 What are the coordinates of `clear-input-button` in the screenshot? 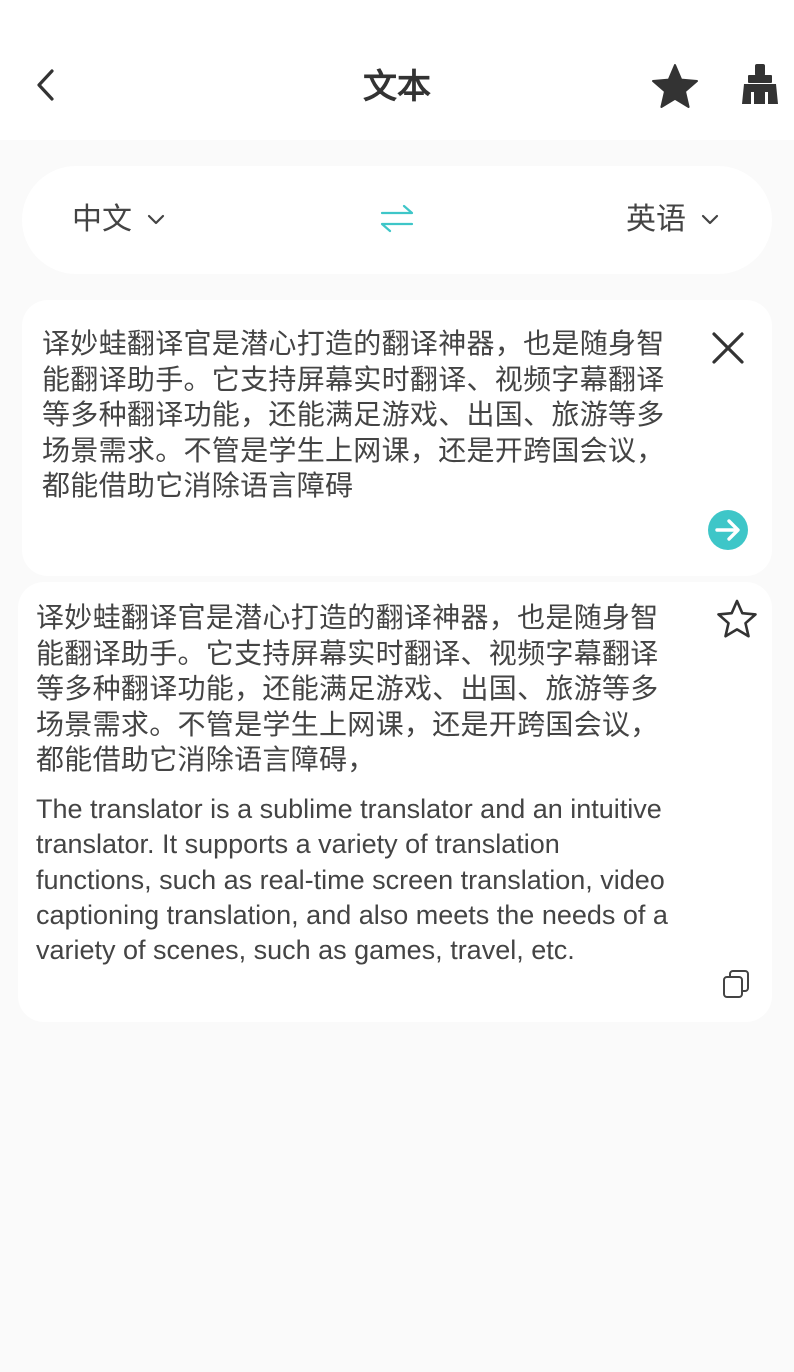 It's located at (728, 348).